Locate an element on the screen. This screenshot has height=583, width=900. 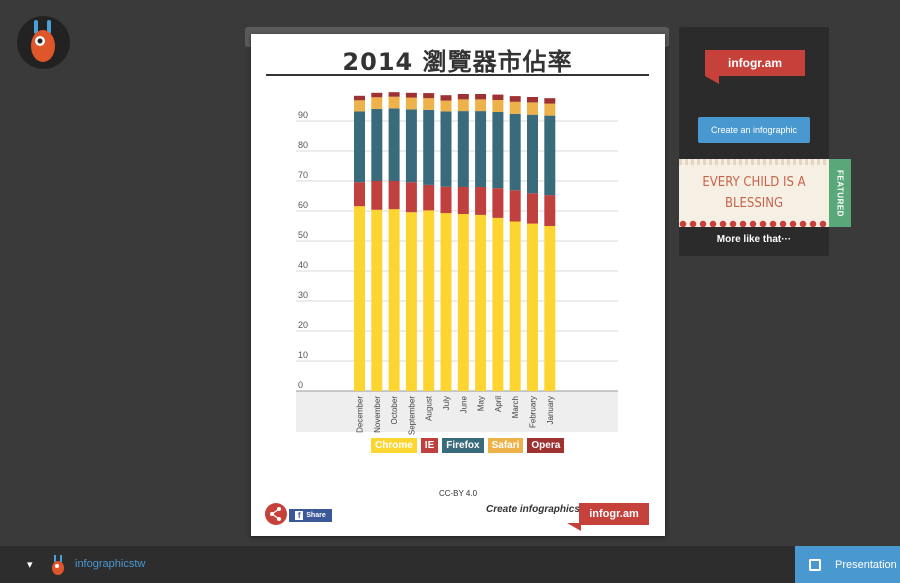
bug-mascot-icon is located at coordinates (43, 41).